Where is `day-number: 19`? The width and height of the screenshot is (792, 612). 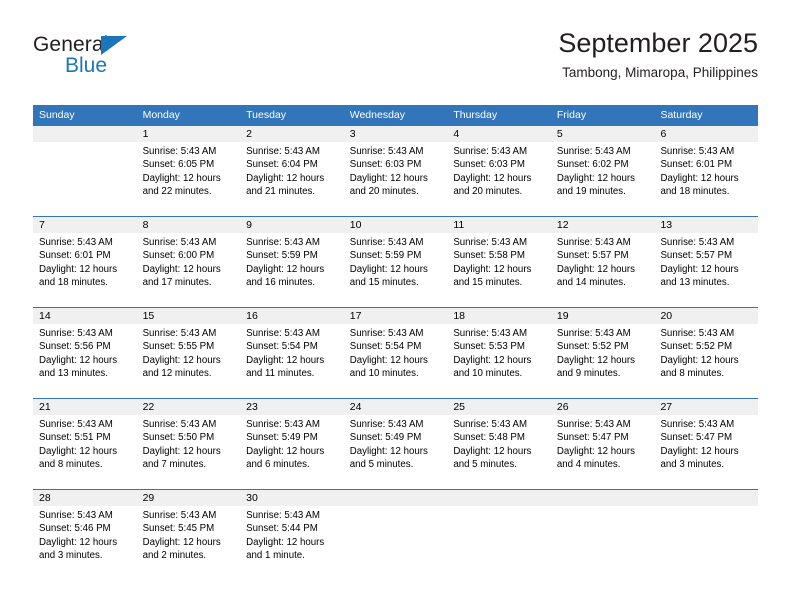 day-number: 19 is located at coordinates (562, 316).